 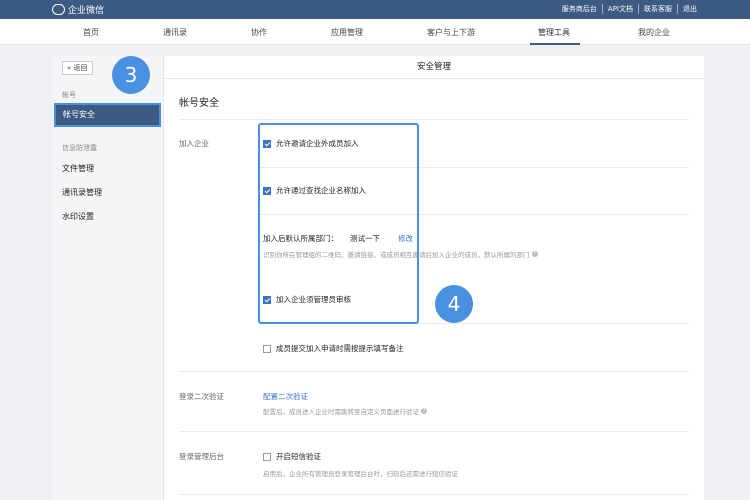 What do you see at coordinates (434, 67) in the screenshot?
I see `page-title: 安全管理` at bounding box center [434, 67].